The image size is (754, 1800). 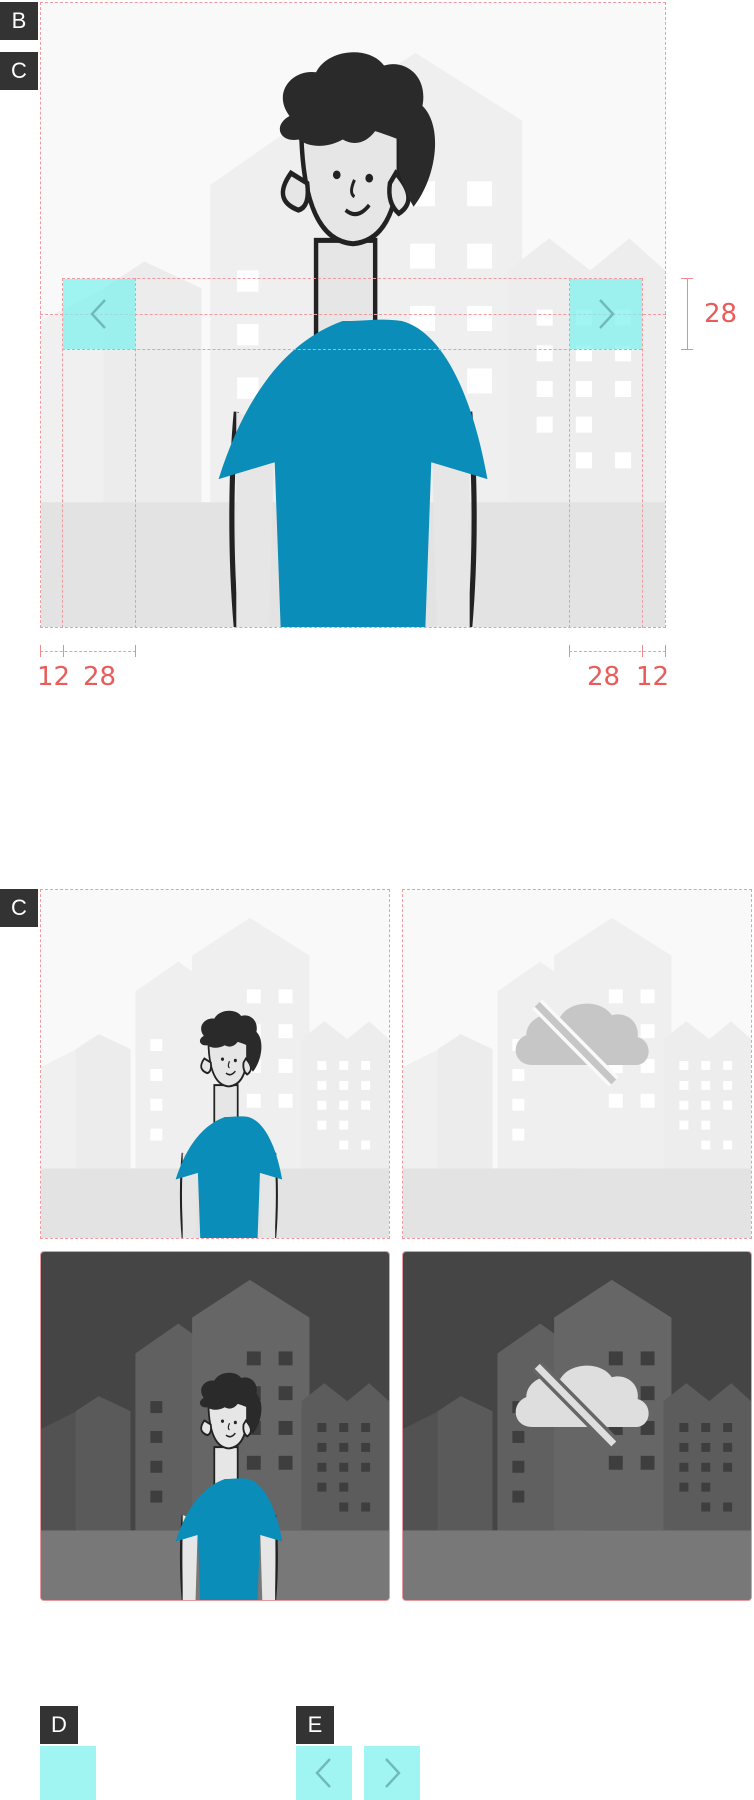 I want to click on prev-button-sample, so click(x=324, y=1773).